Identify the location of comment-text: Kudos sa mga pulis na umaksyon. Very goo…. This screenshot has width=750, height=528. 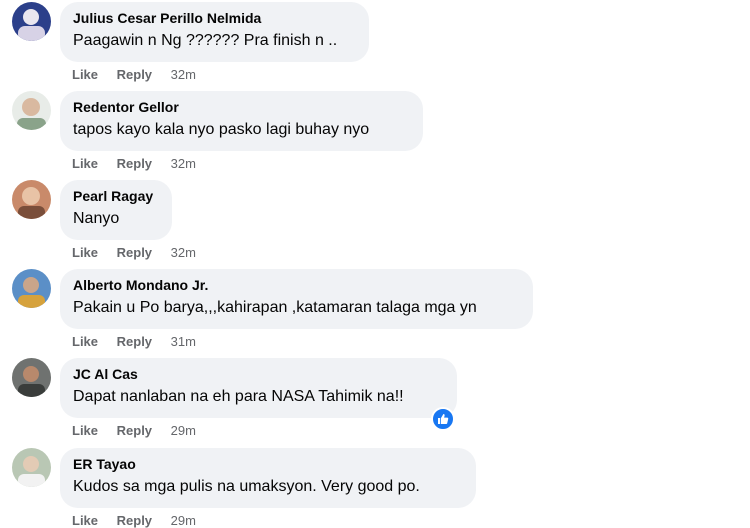
(246, 486).